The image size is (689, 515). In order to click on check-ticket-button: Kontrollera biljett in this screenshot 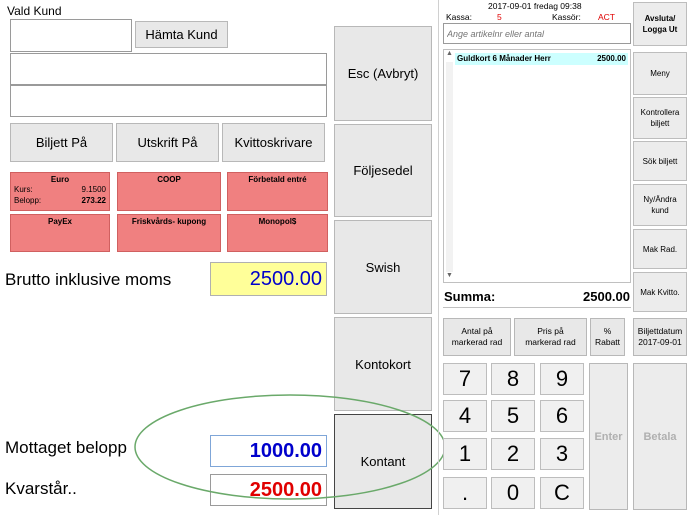, I will do `click(660, 118)`.